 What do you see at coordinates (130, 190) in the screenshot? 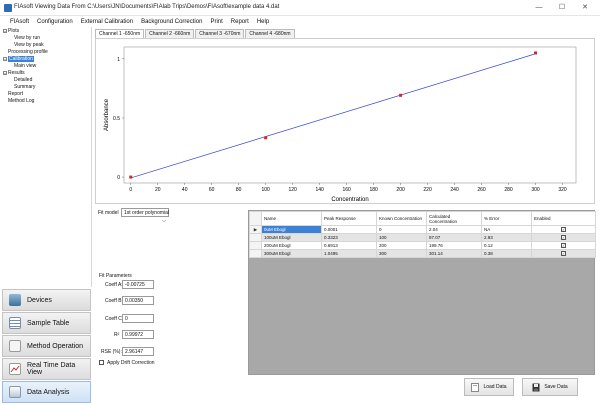
I see `x-tick-label: 0` at bounding box center [130, 190].